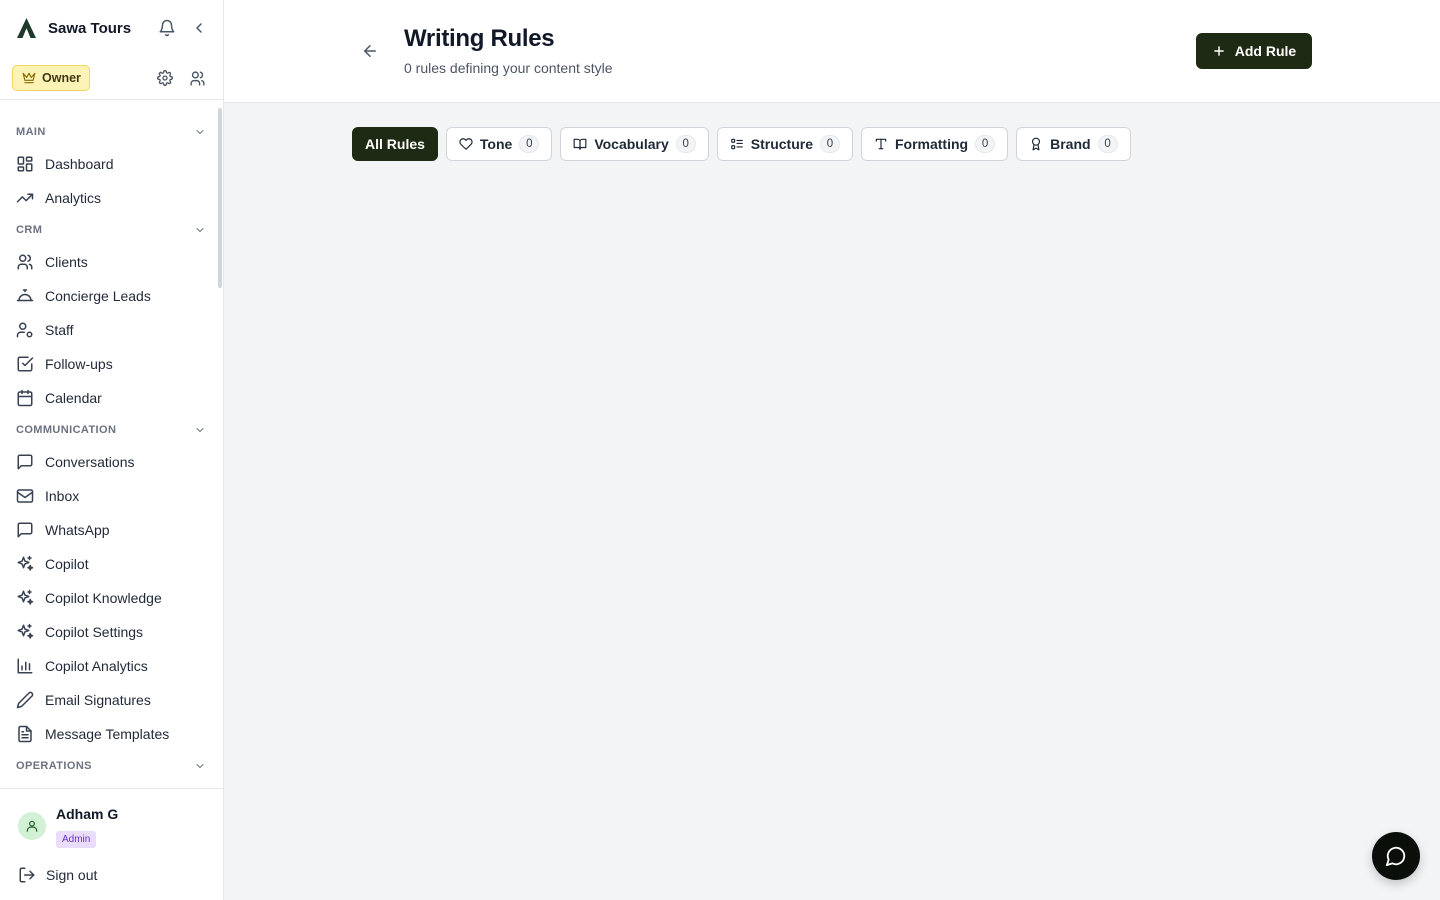 The height and width of the screenshot is (900, 1440). I want to click on logo-icon, so click(26, 28).